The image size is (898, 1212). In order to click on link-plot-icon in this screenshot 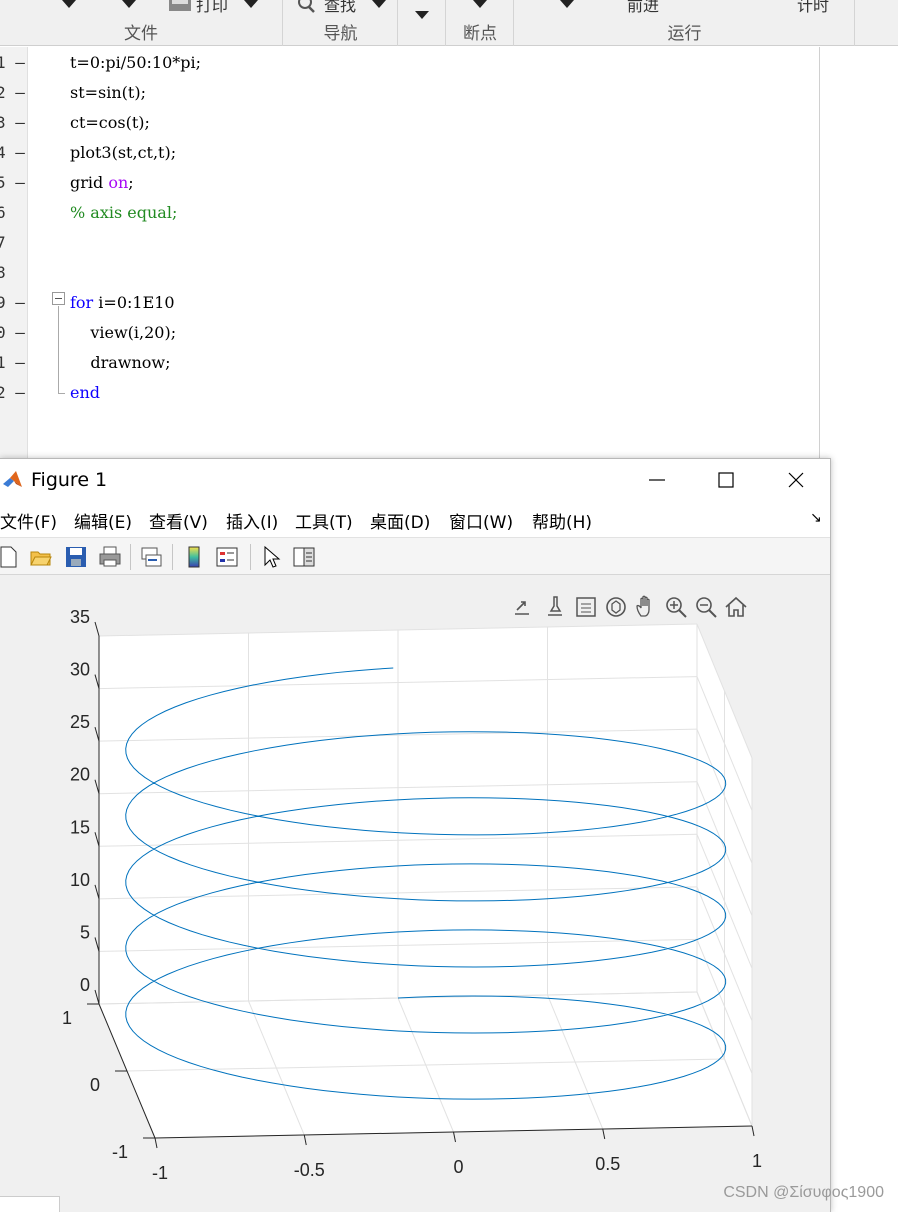, I will do `click(151, 557)`.